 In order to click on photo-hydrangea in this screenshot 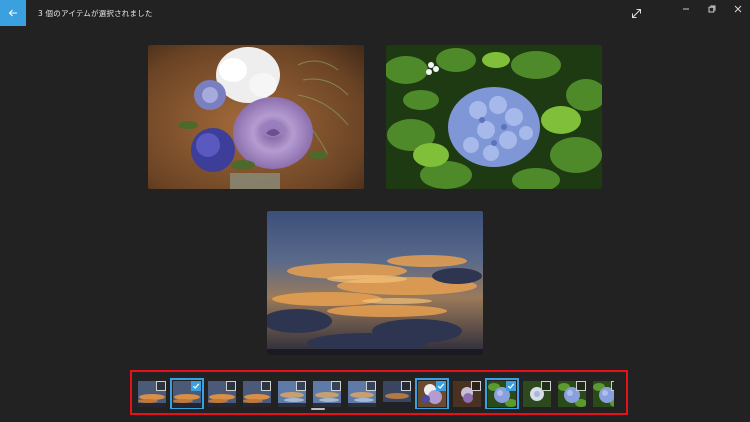, I will do `click(494, 117)`.